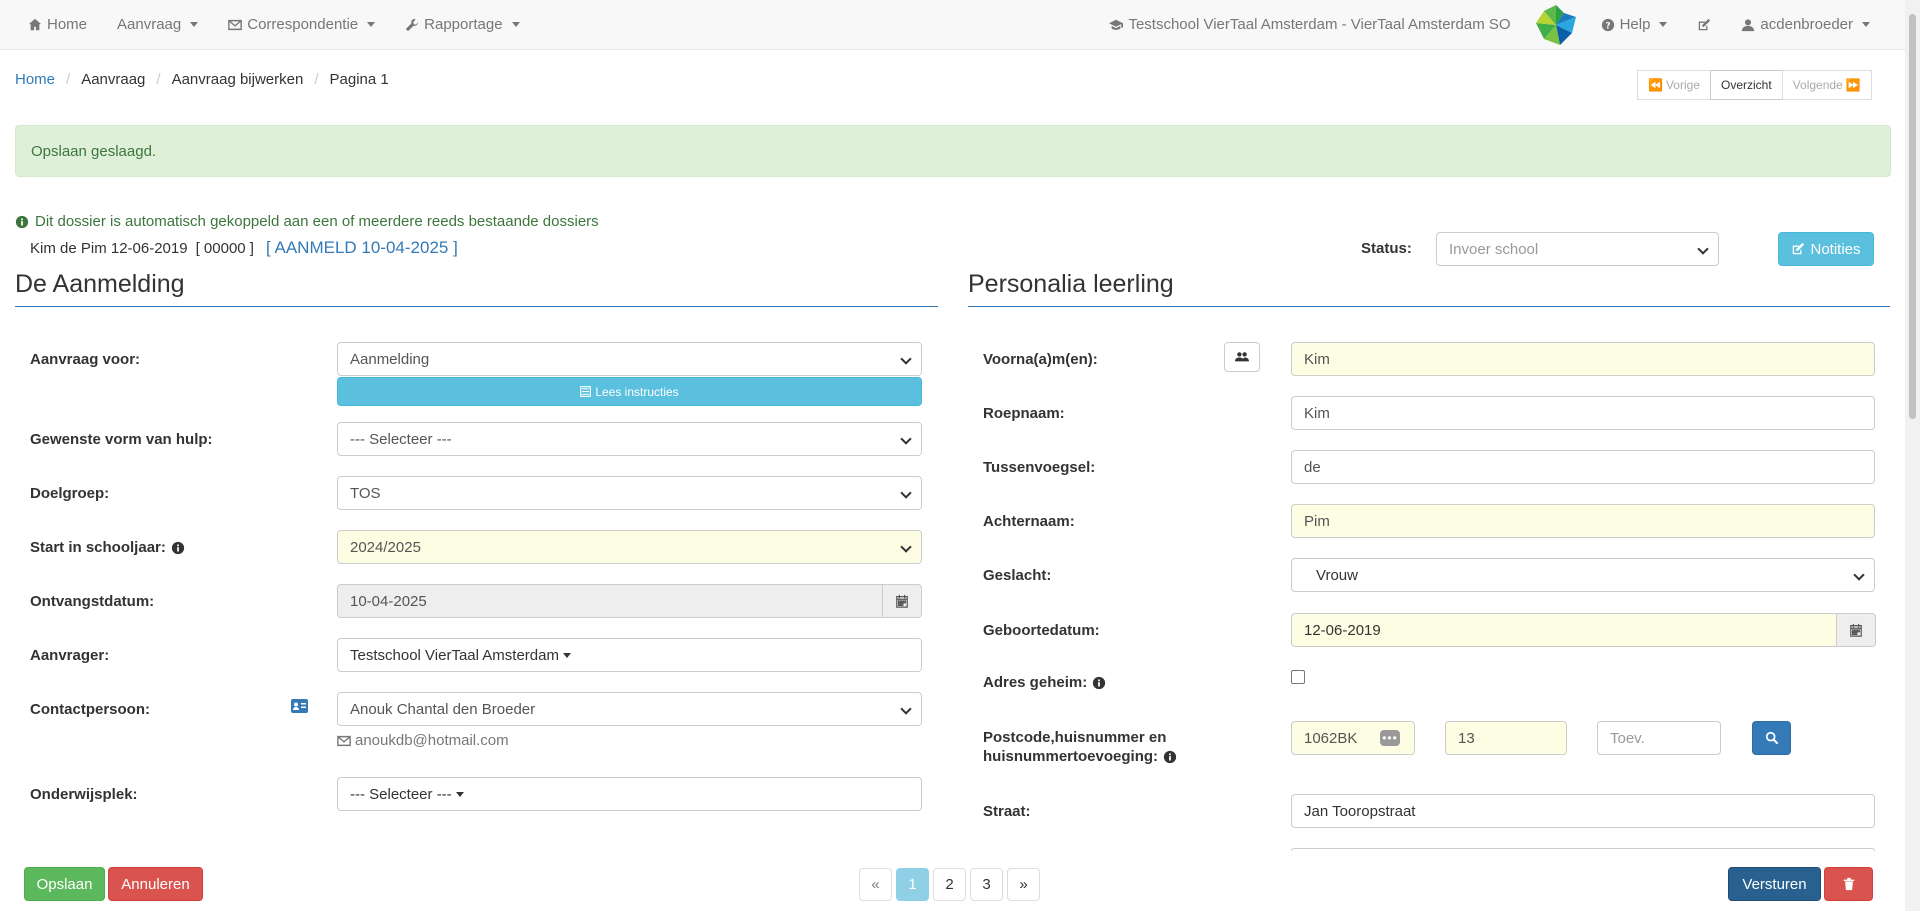 This screenshot has height=911, width=1920. What do you see at coordinates (1555, 24) in the screenshot?
I see `viertaal-logo-icon` at bounding box center [1555, 24].